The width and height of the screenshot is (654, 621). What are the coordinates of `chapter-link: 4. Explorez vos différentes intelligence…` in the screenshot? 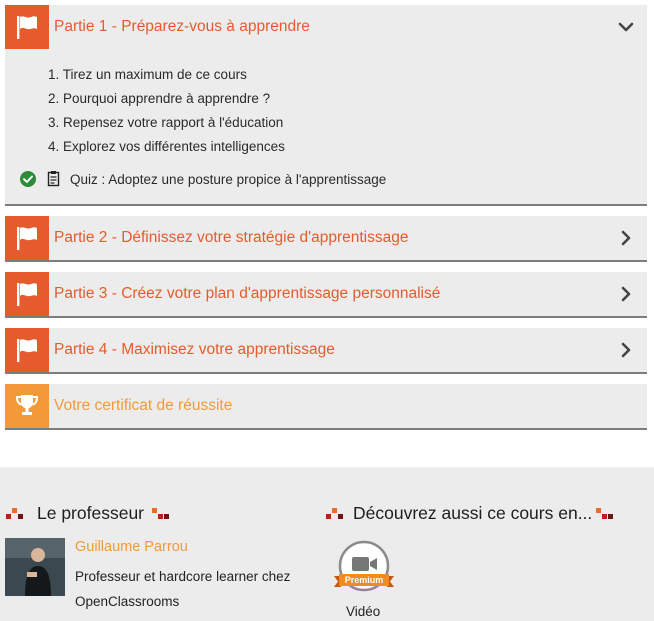 It's located at (347, 147).